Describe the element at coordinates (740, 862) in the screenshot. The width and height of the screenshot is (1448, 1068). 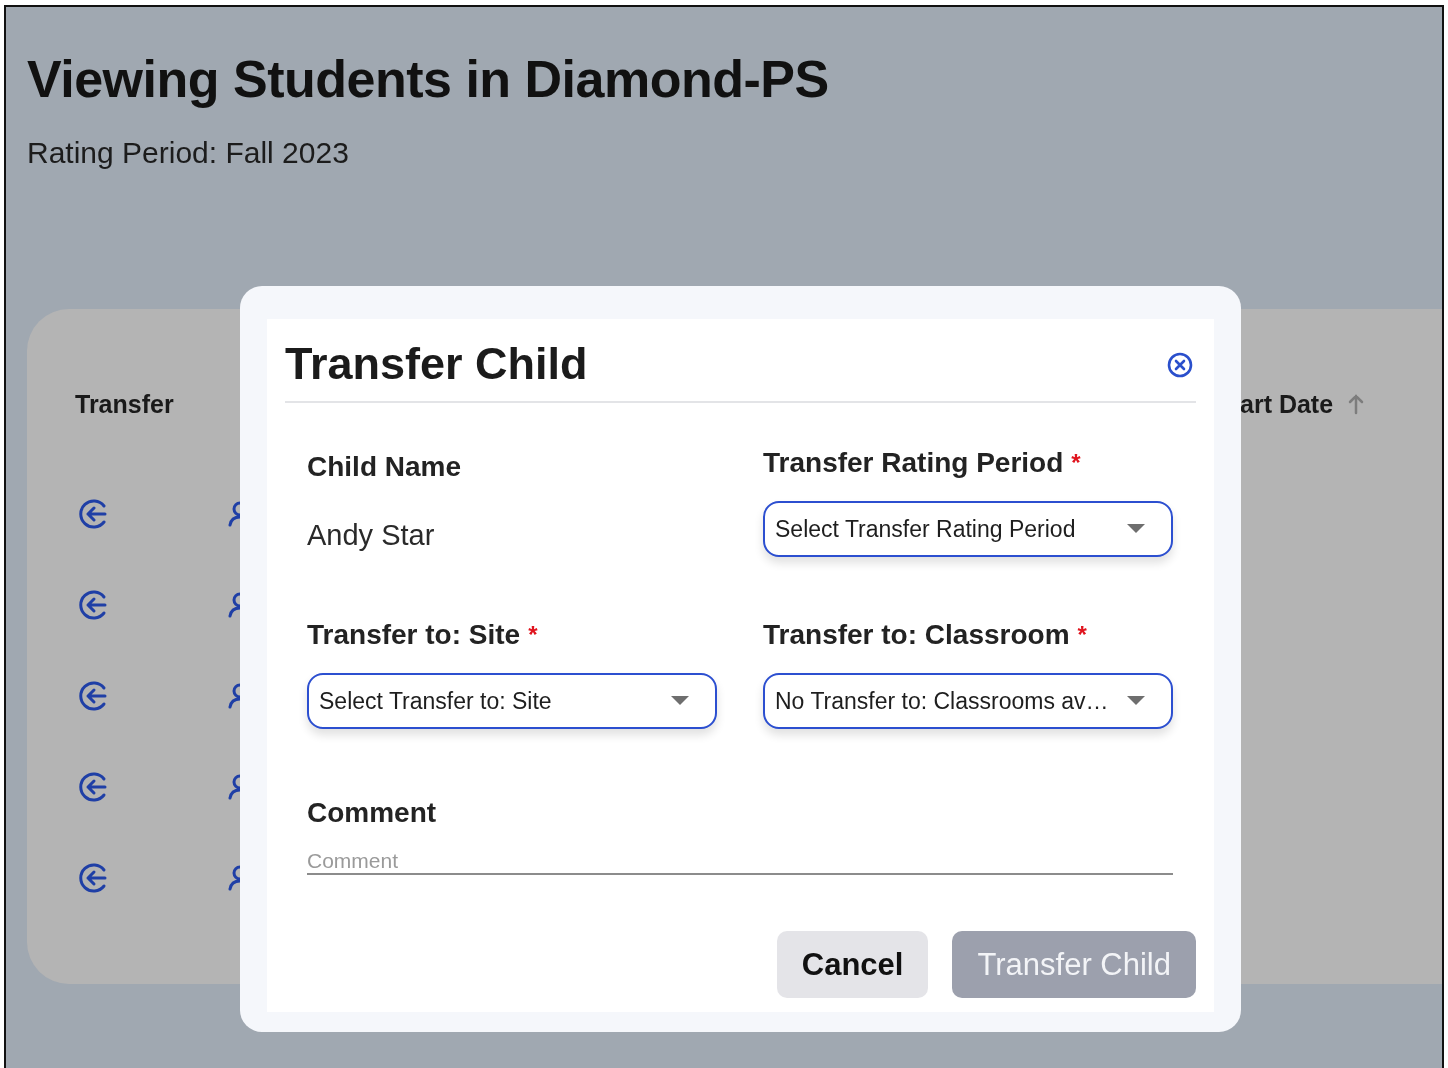
I see `comment-field: Comment` at that location.